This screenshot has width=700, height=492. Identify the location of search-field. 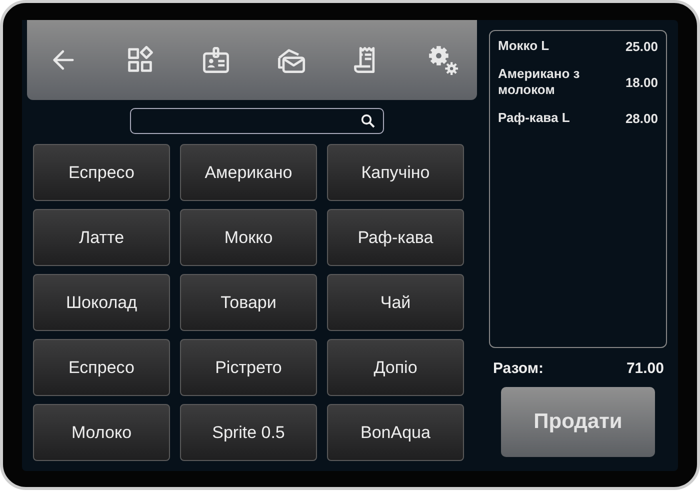
(257, 121).